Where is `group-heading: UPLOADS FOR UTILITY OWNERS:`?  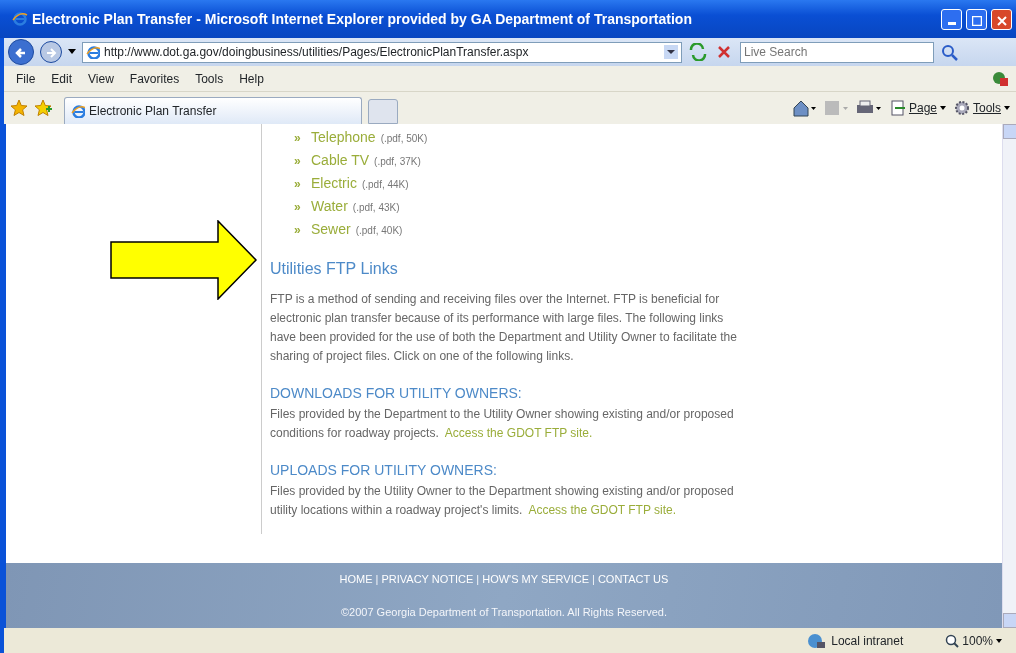
group-heading: UPLOADS FOR UTILITY OWNERS: is located at coordinates (384, 470).